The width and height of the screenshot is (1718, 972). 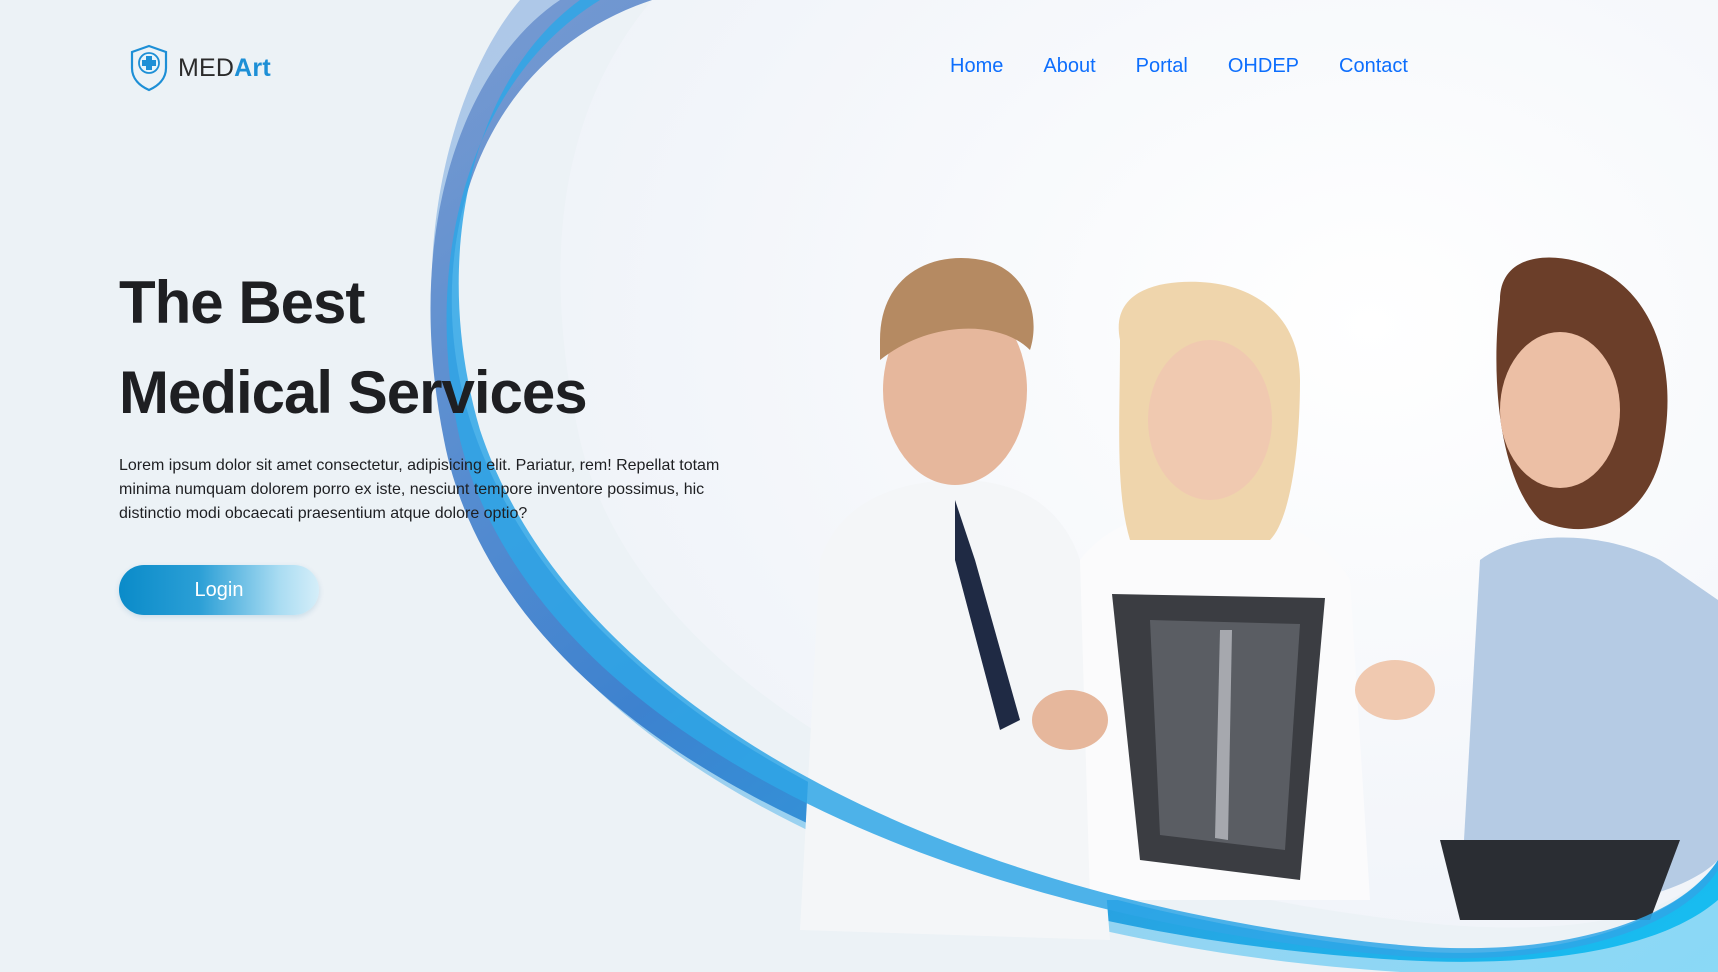 What do you see at coordinates (242, 302) in the screenshot?
I see `hero-title-line-1: The Best` at bounding box center [242, 302].